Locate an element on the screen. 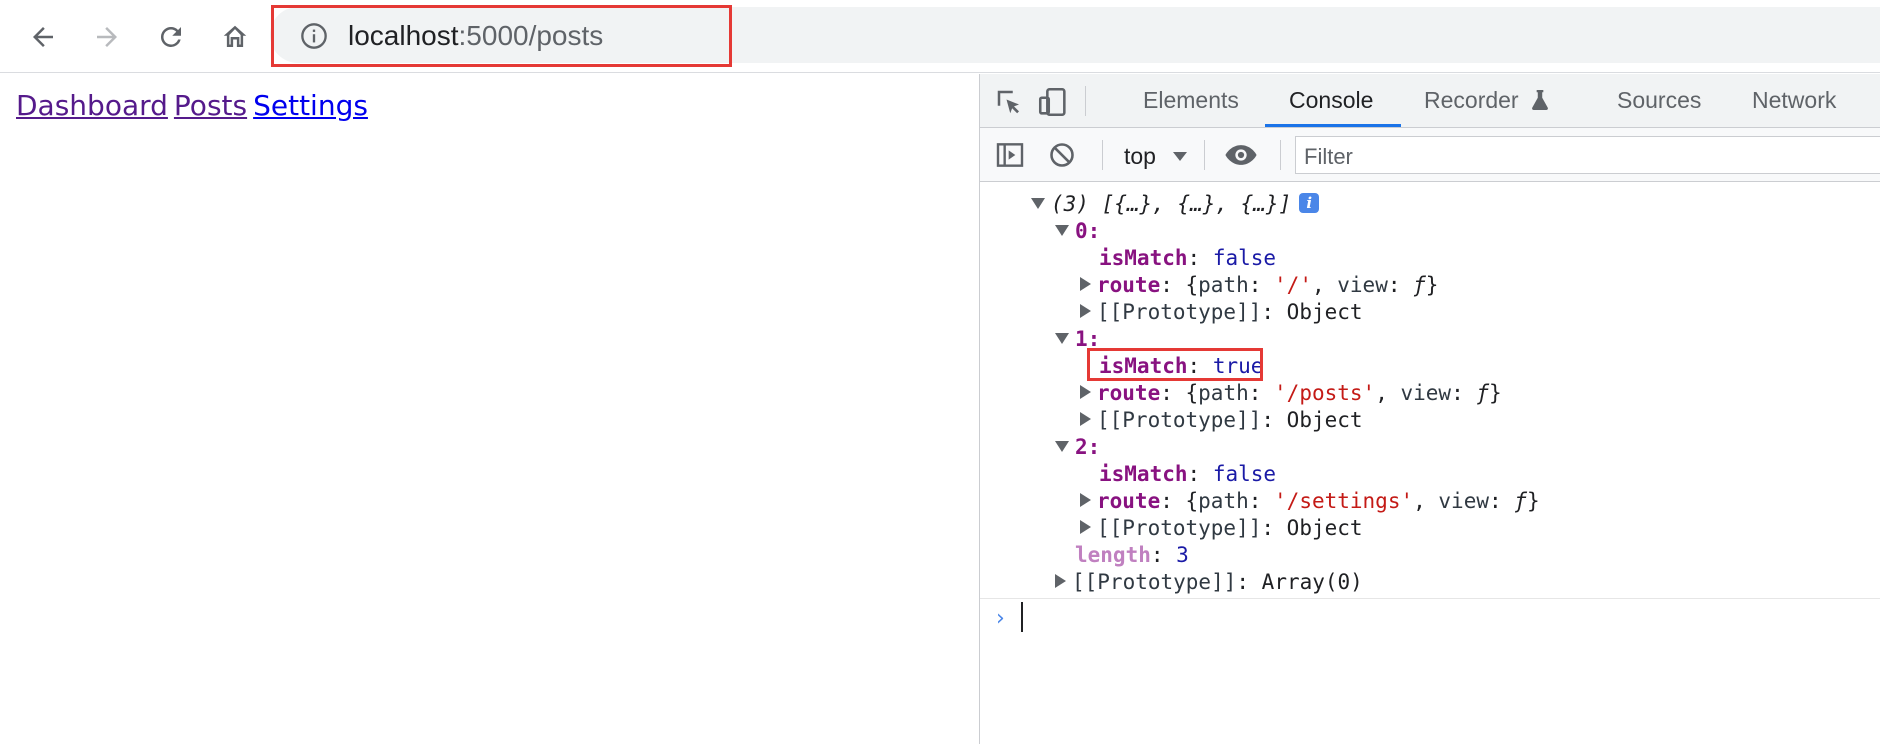 This screenshot has width=1880, height=744. eye-icon is located at coordinates (1241, 155).